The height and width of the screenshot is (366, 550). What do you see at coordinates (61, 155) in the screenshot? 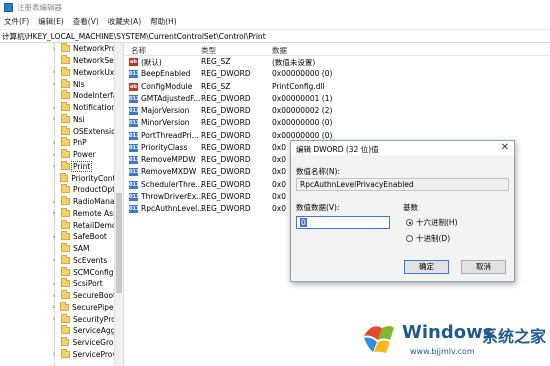
I see `tree-item: › Power` at bounding box center [61, 155].